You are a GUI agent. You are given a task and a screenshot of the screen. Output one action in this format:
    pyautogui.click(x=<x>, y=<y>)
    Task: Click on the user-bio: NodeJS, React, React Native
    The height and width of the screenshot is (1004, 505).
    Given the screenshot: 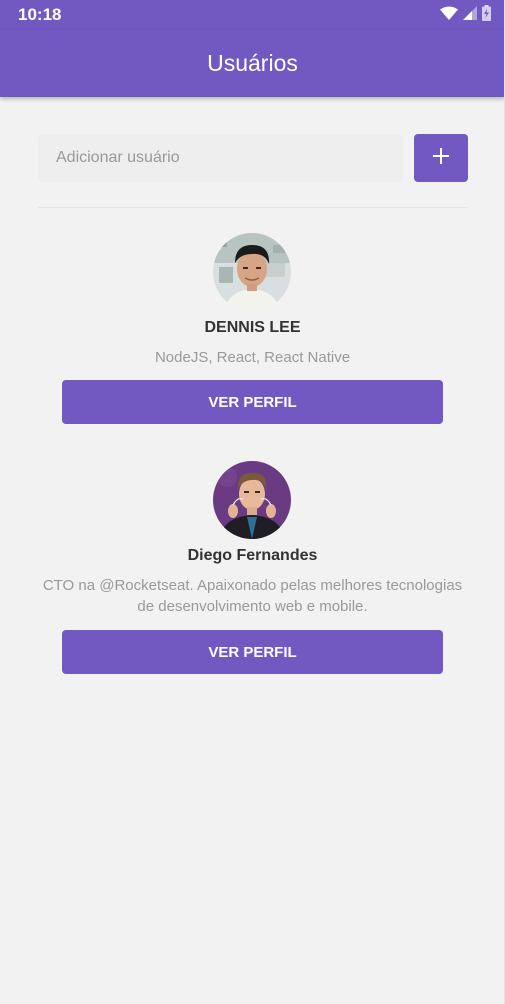 What is the action you would take?
    pyautogui.click(x=252, y=357)
    